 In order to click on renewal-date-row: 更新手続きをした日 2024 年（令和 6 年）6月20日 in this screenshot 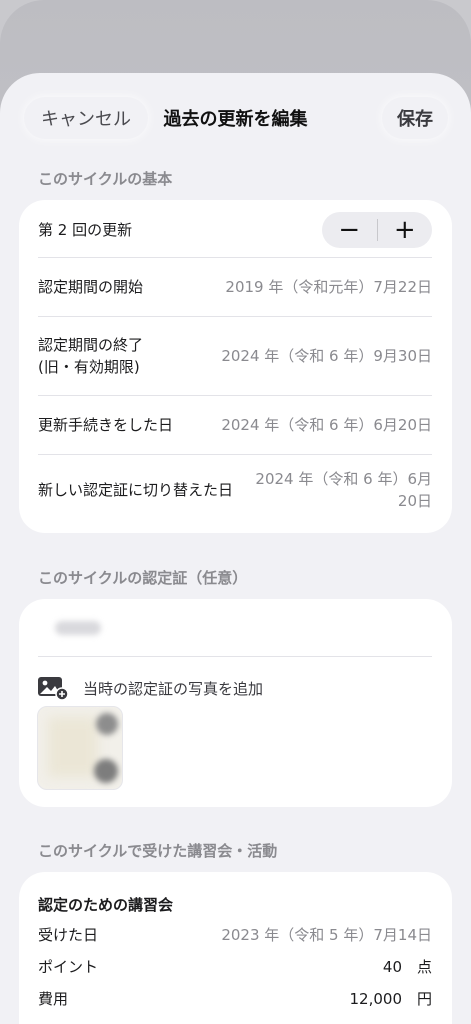, I will do `click(235, 425)`.